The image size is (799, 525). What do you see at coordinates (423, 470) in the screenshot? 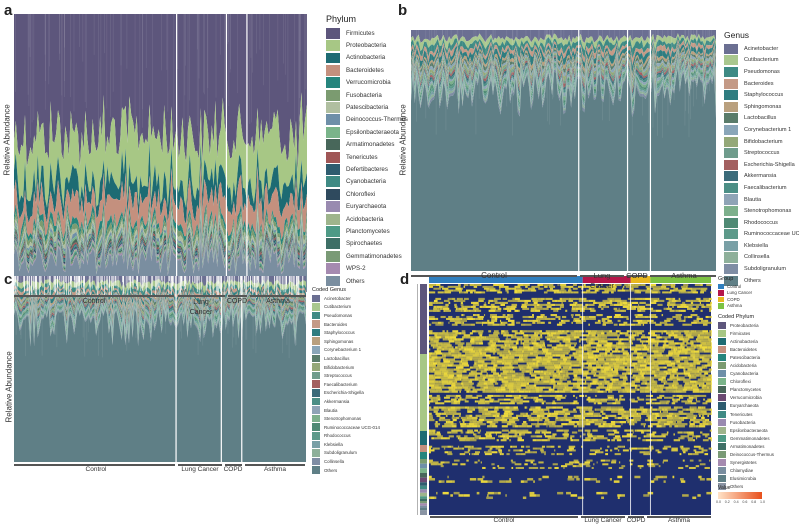
I see `phylum-strip-chloroflexi` at bounding box center [423, 470].